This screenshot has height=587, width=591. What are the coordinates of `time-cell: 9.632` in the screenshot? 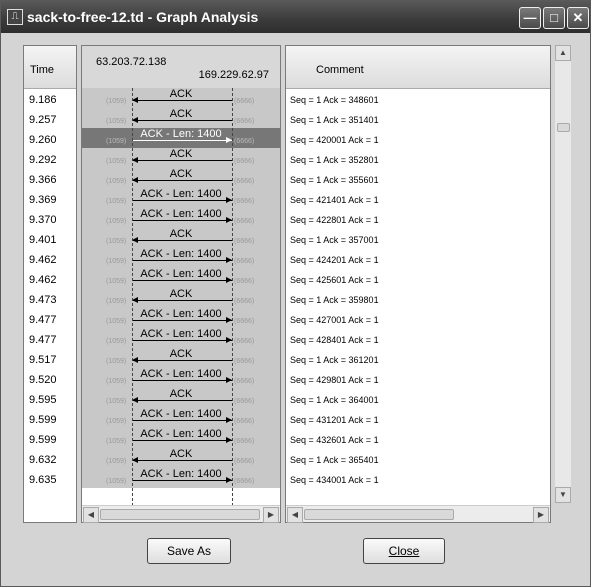 It's located at (43, 460).